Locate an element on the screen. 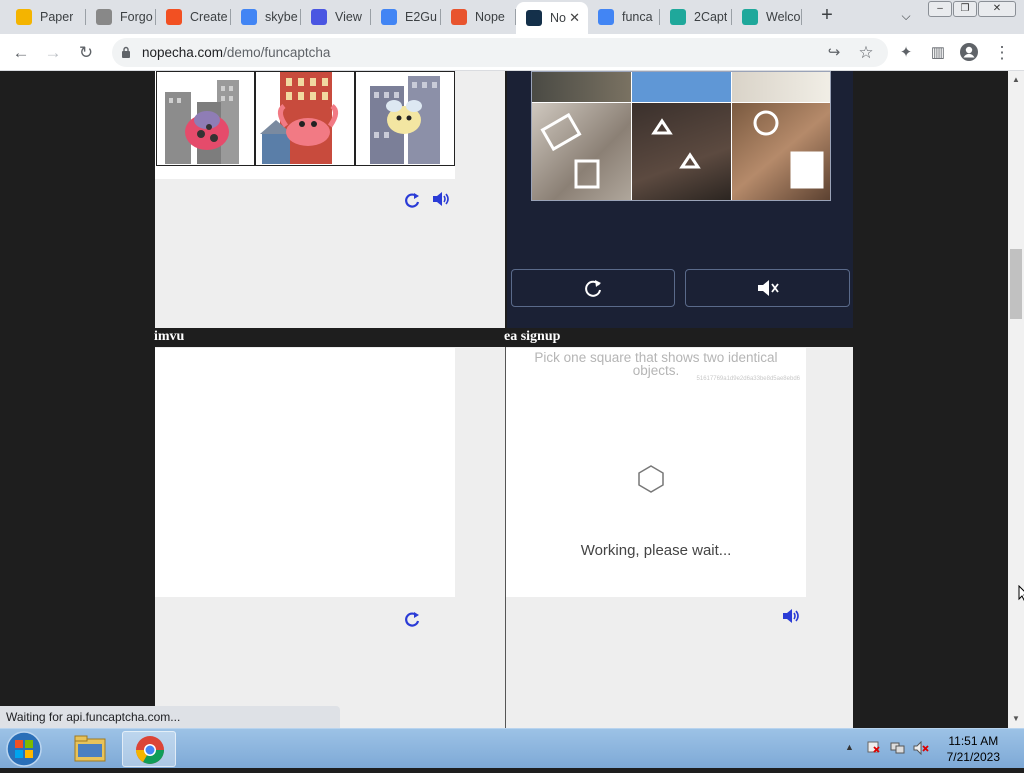 This screenshot has height=773, width=1024. new-tab-button: + is located at coordinates (827, 15).